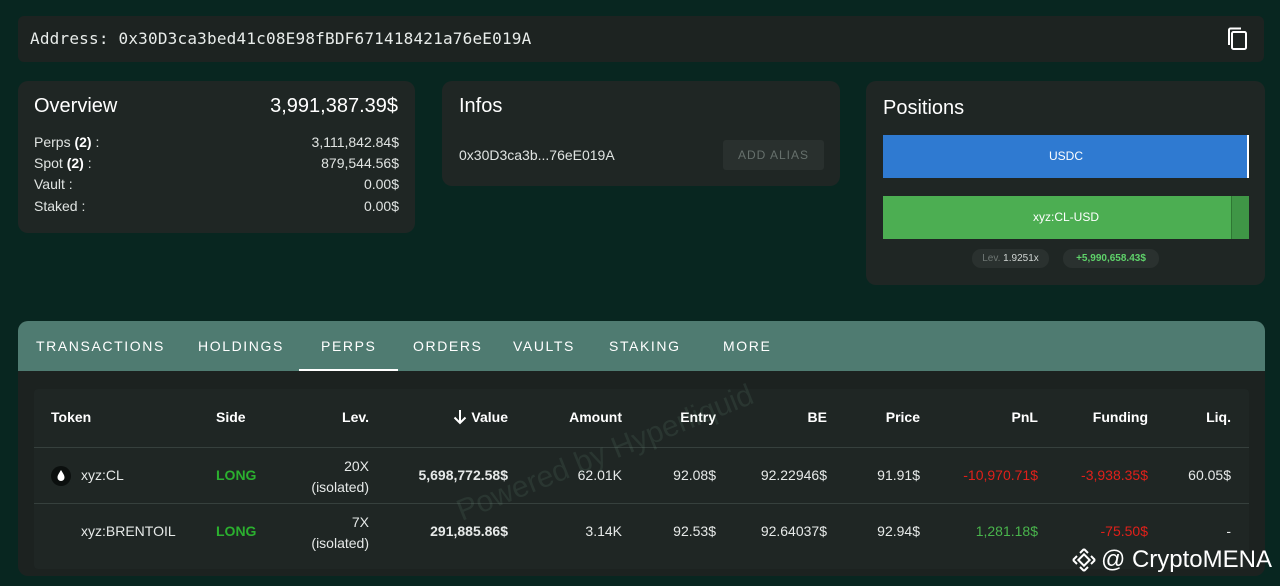  Describe the element at coordinates (480, 417) in the screenshot. I see `header-value: Value` at that location.